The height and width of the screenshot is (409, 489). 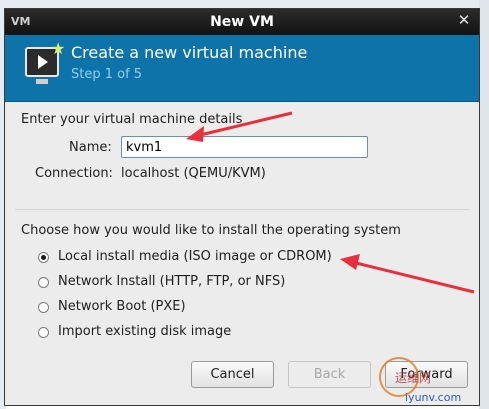 What do you see at coordinates (90, 147) in the screenshot?
I see `name-label: Name:` at bounding box center [90, 147].